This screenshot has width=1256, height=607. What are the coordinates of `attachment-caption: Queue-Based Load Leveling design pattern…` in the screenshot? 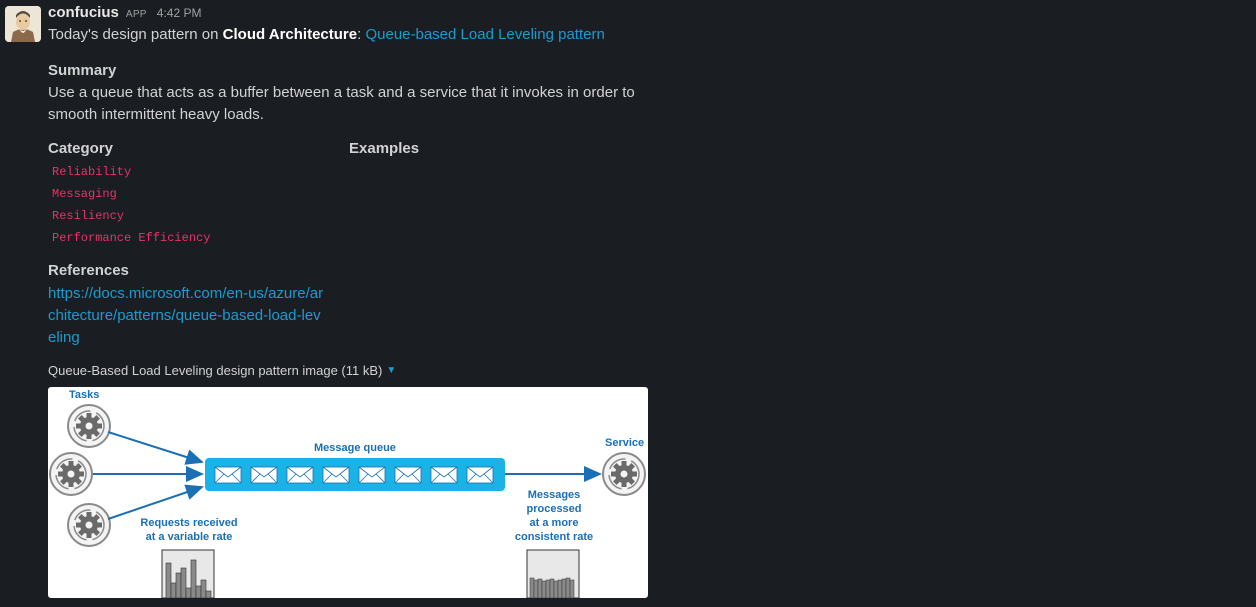 It's located at (222, 370).